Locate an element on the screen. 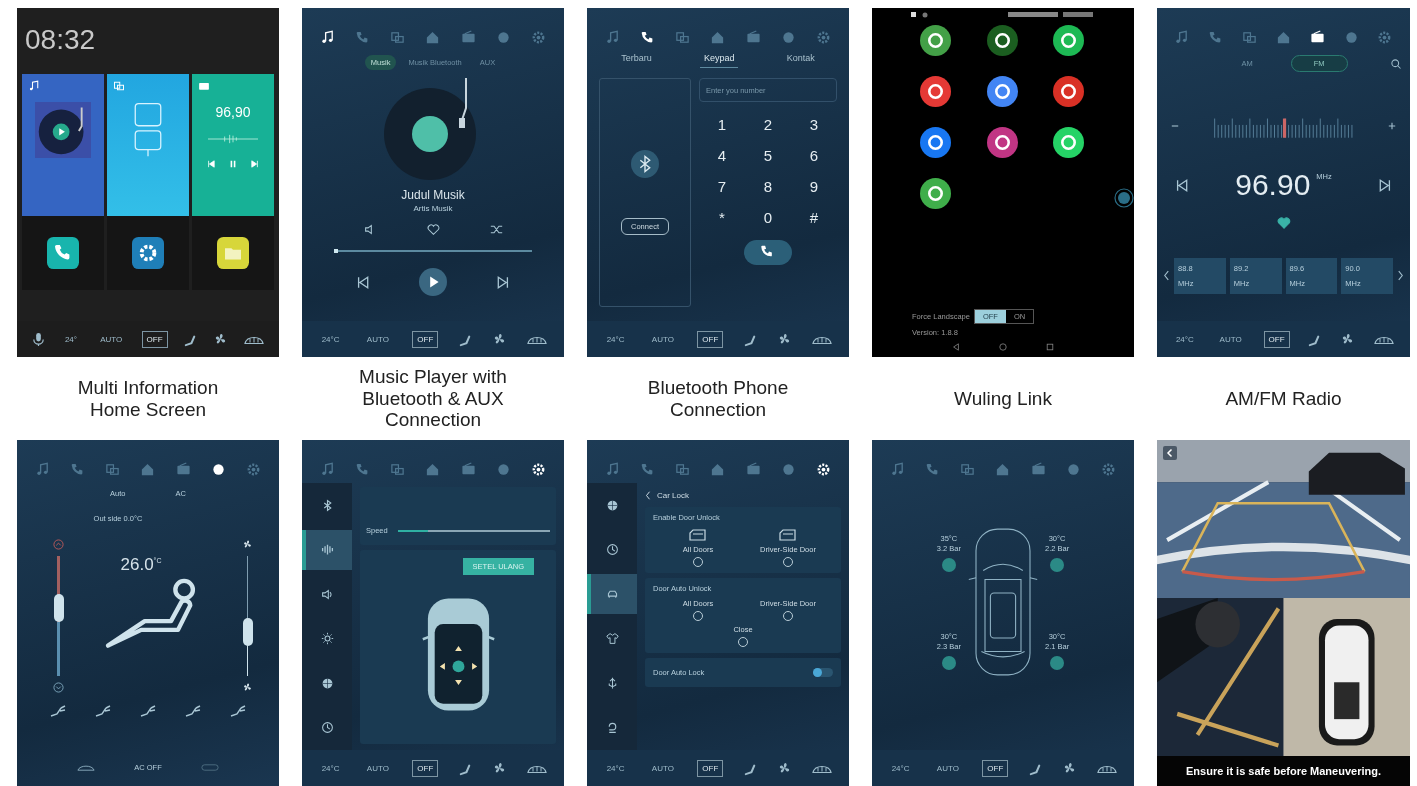 This screenshot has width=1417, height=786. temperature-down-icon is located at coordinates (58, 687).